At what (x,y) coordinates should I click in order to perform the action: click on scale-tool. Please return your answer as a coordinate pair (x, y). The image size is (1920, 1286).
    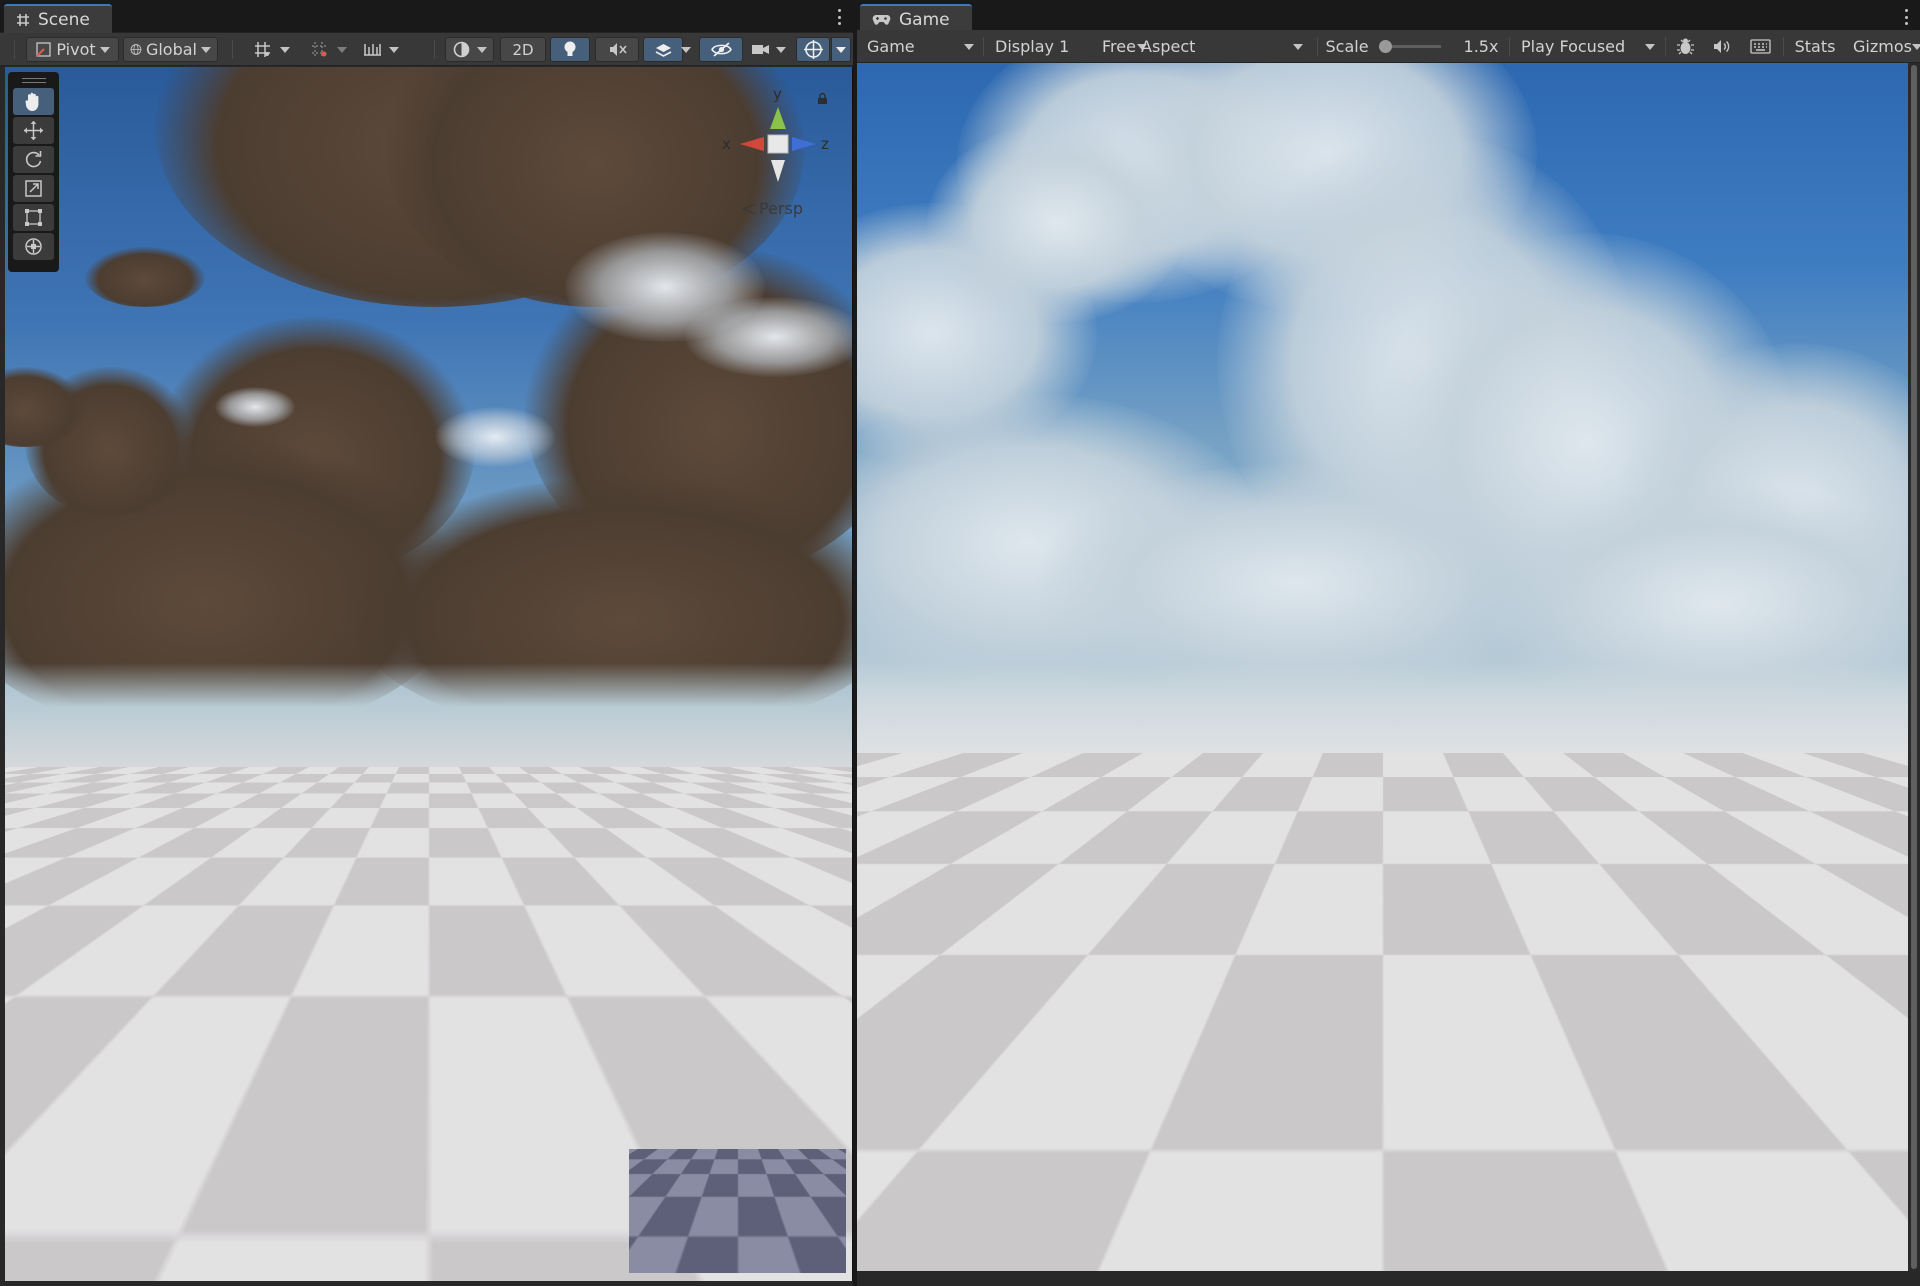
    Looking at the image, I should click on (33, 188).